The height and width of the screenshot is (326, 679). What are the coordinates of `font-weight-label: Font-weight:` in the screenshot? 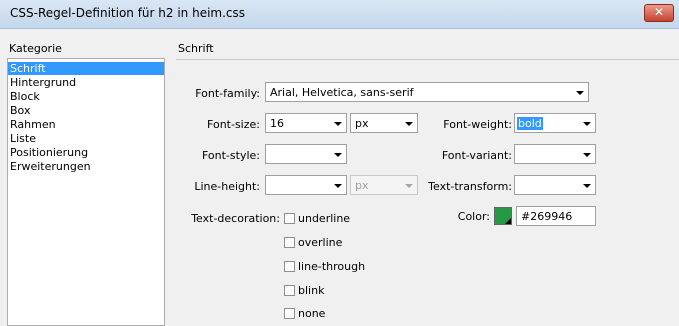 It's located at (477, 124).